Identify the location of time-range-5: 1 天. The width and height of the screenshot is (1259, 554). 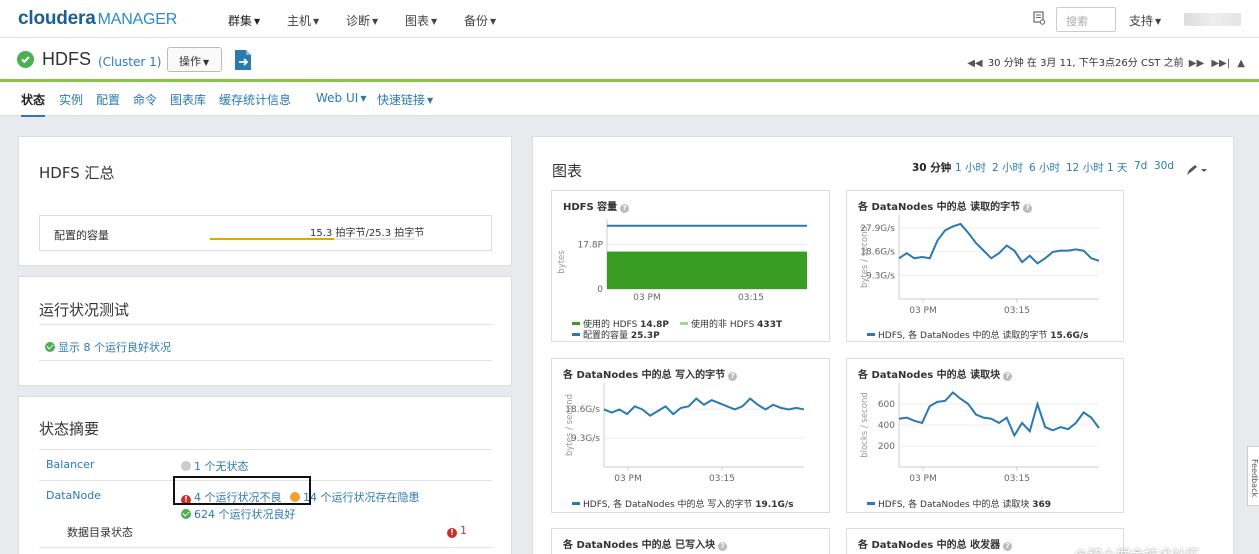
(1117, 167).